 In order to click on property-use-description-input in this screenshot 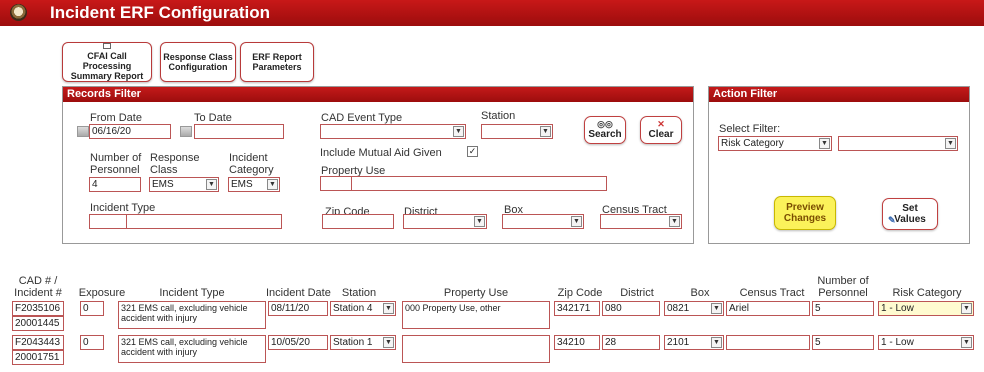, I will do `click(479, 183)`.